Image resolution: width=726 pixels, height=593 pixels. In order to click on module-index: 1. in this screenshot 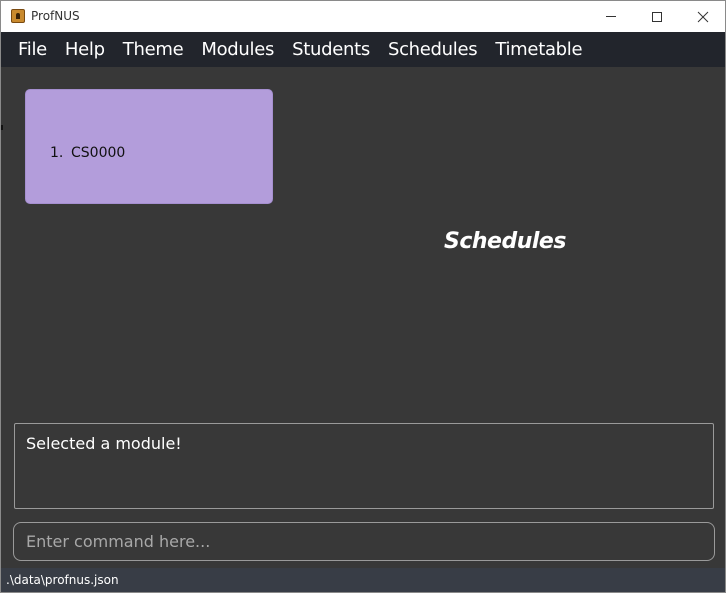, I will do `click(57, 153)`.